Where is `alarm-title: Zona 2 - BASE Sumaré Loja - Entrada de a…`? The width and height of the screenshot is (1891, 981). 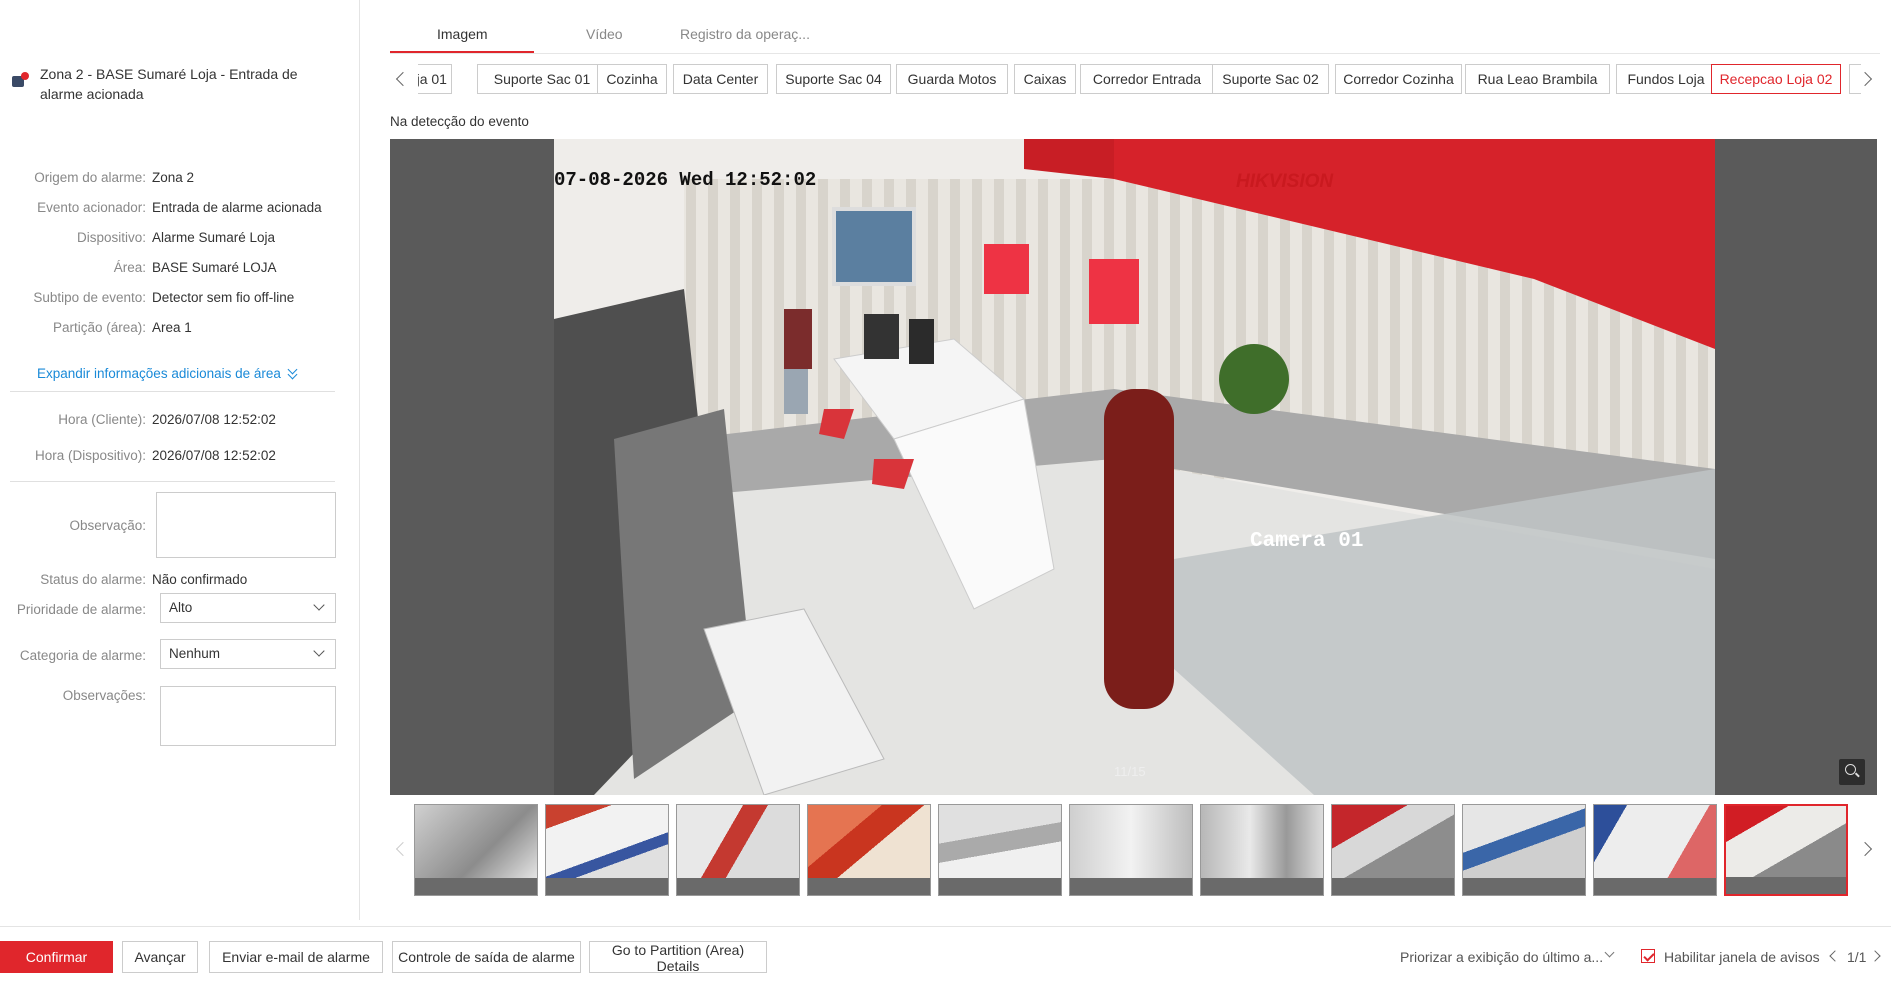 alarm-title: Zona 2 - BASE Sumaré Loja - Entrada de a… is located at coordinates (169, 84).